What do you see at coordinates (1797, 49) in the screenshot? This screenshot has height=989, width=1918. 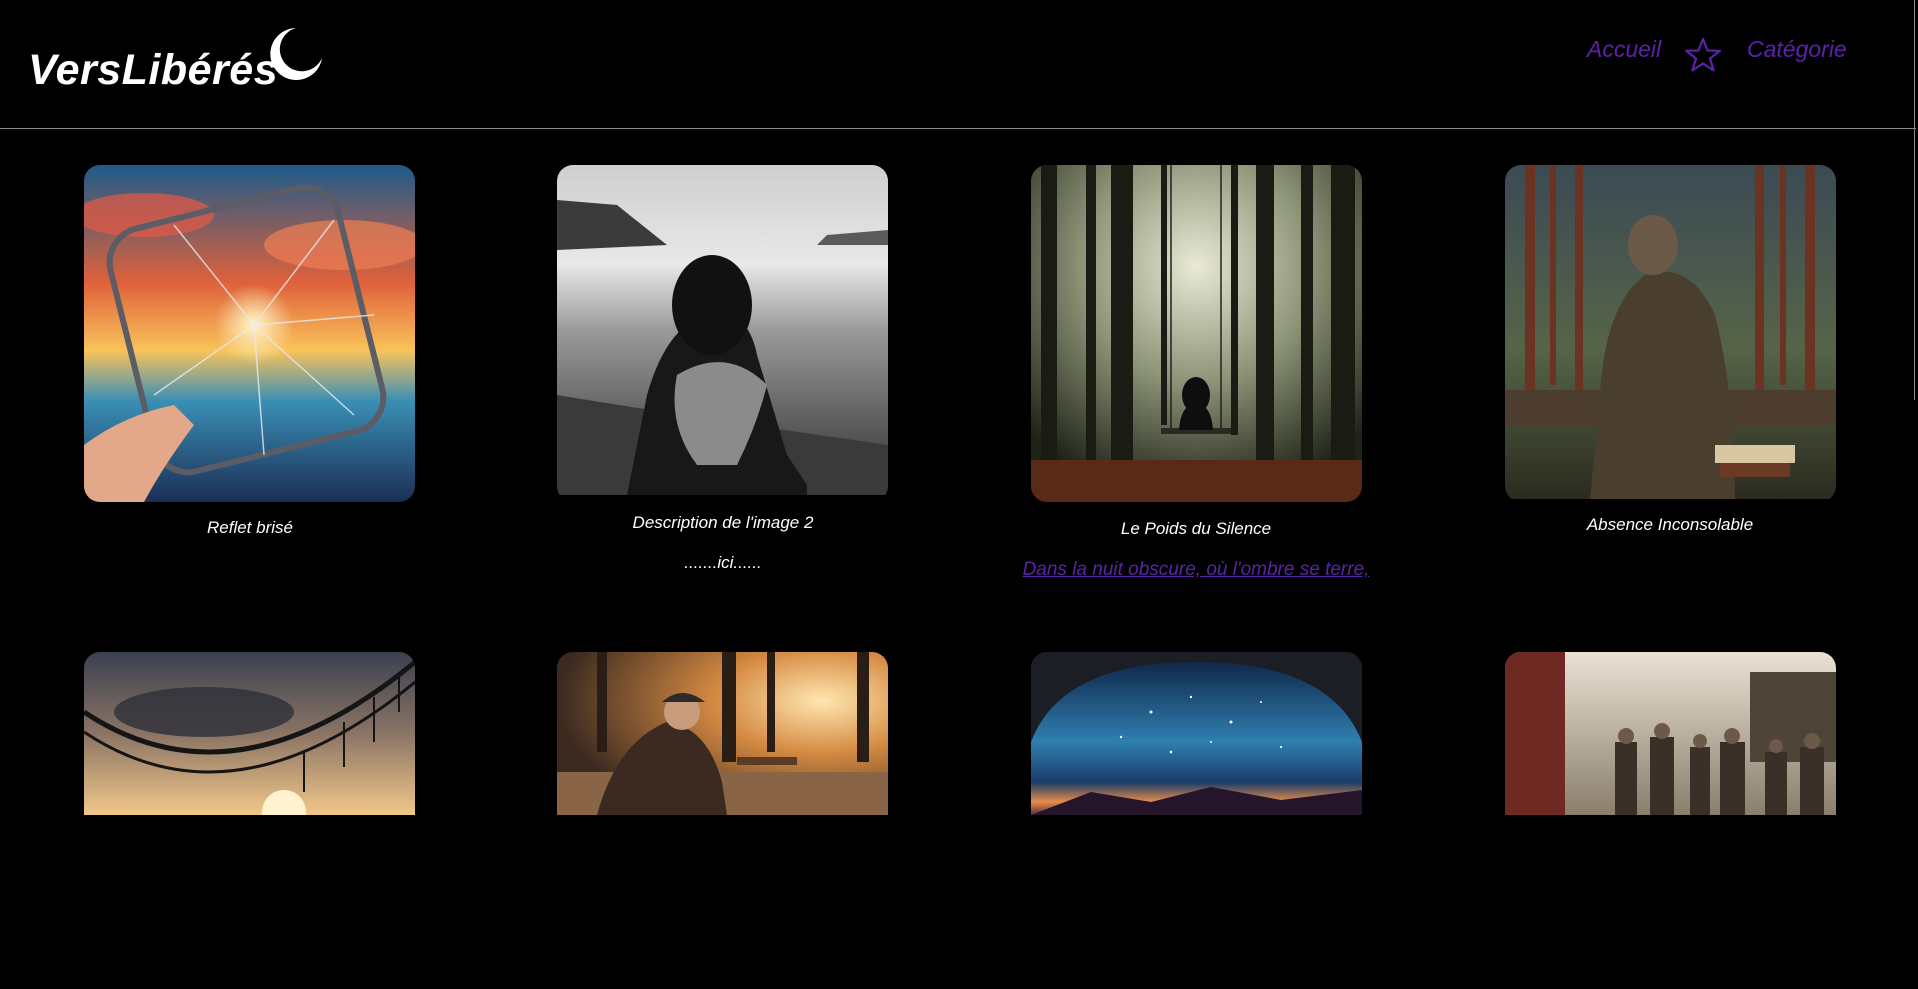 I see `nav-link-category: Catégorie` at bounding box center [1797, 49].